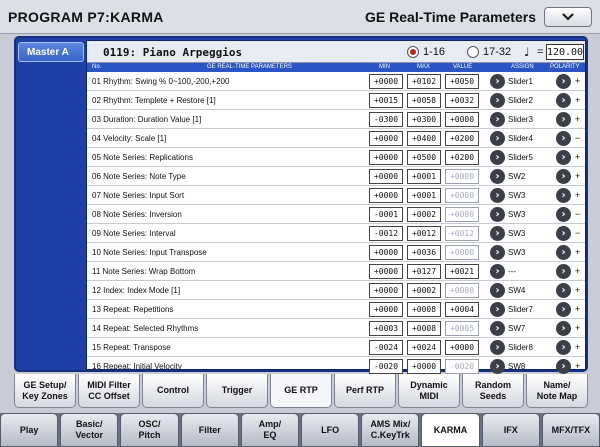  What do you see at coordinates (424, 119) in the screenshot?
I see `max-field: +0300` at bounding box center [424, 119].